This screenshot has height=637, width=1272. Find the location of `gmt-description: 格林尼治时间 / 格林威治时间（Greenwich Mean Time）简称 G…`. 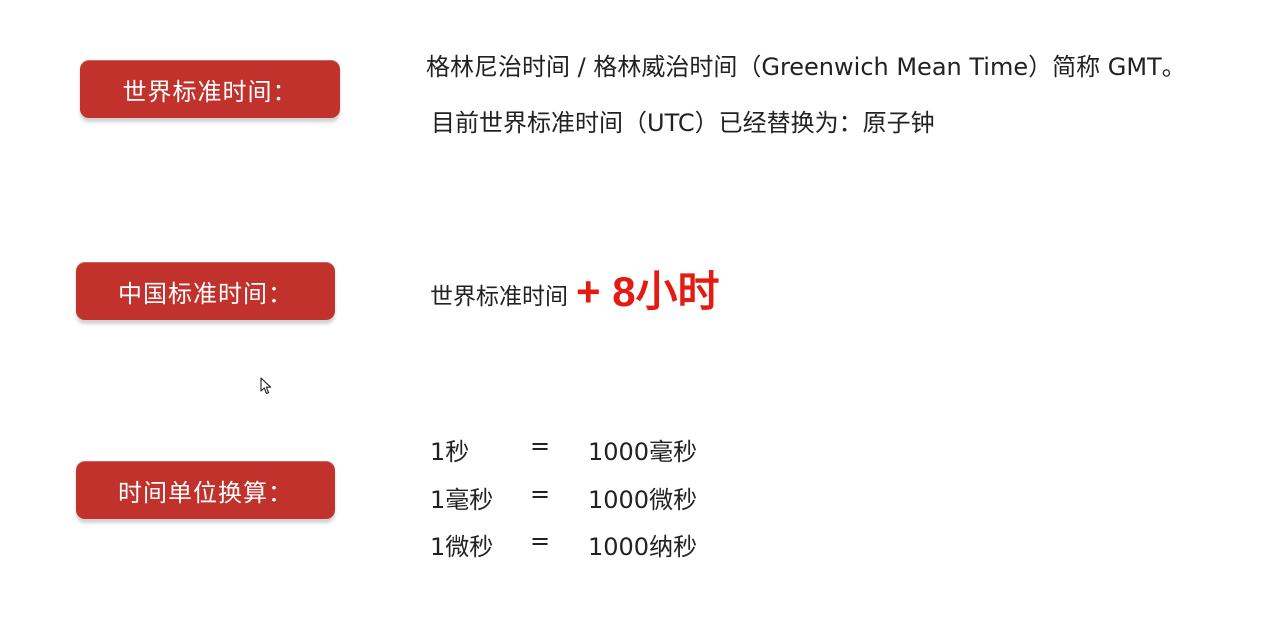

gmt-description: 格林尼治时间 / 格林威治时间（Greenwich Mean Time）简称 G… is located at coordinates (806, 67).